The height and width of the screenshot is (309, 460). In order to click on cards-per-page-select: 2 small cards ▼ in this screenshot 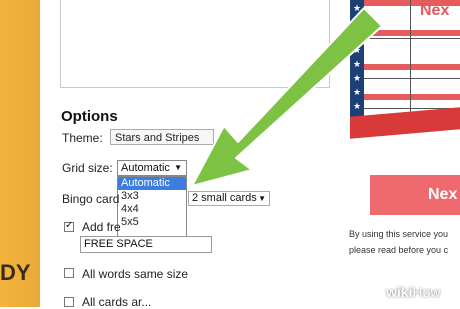, I will do `click(229, 198)`.